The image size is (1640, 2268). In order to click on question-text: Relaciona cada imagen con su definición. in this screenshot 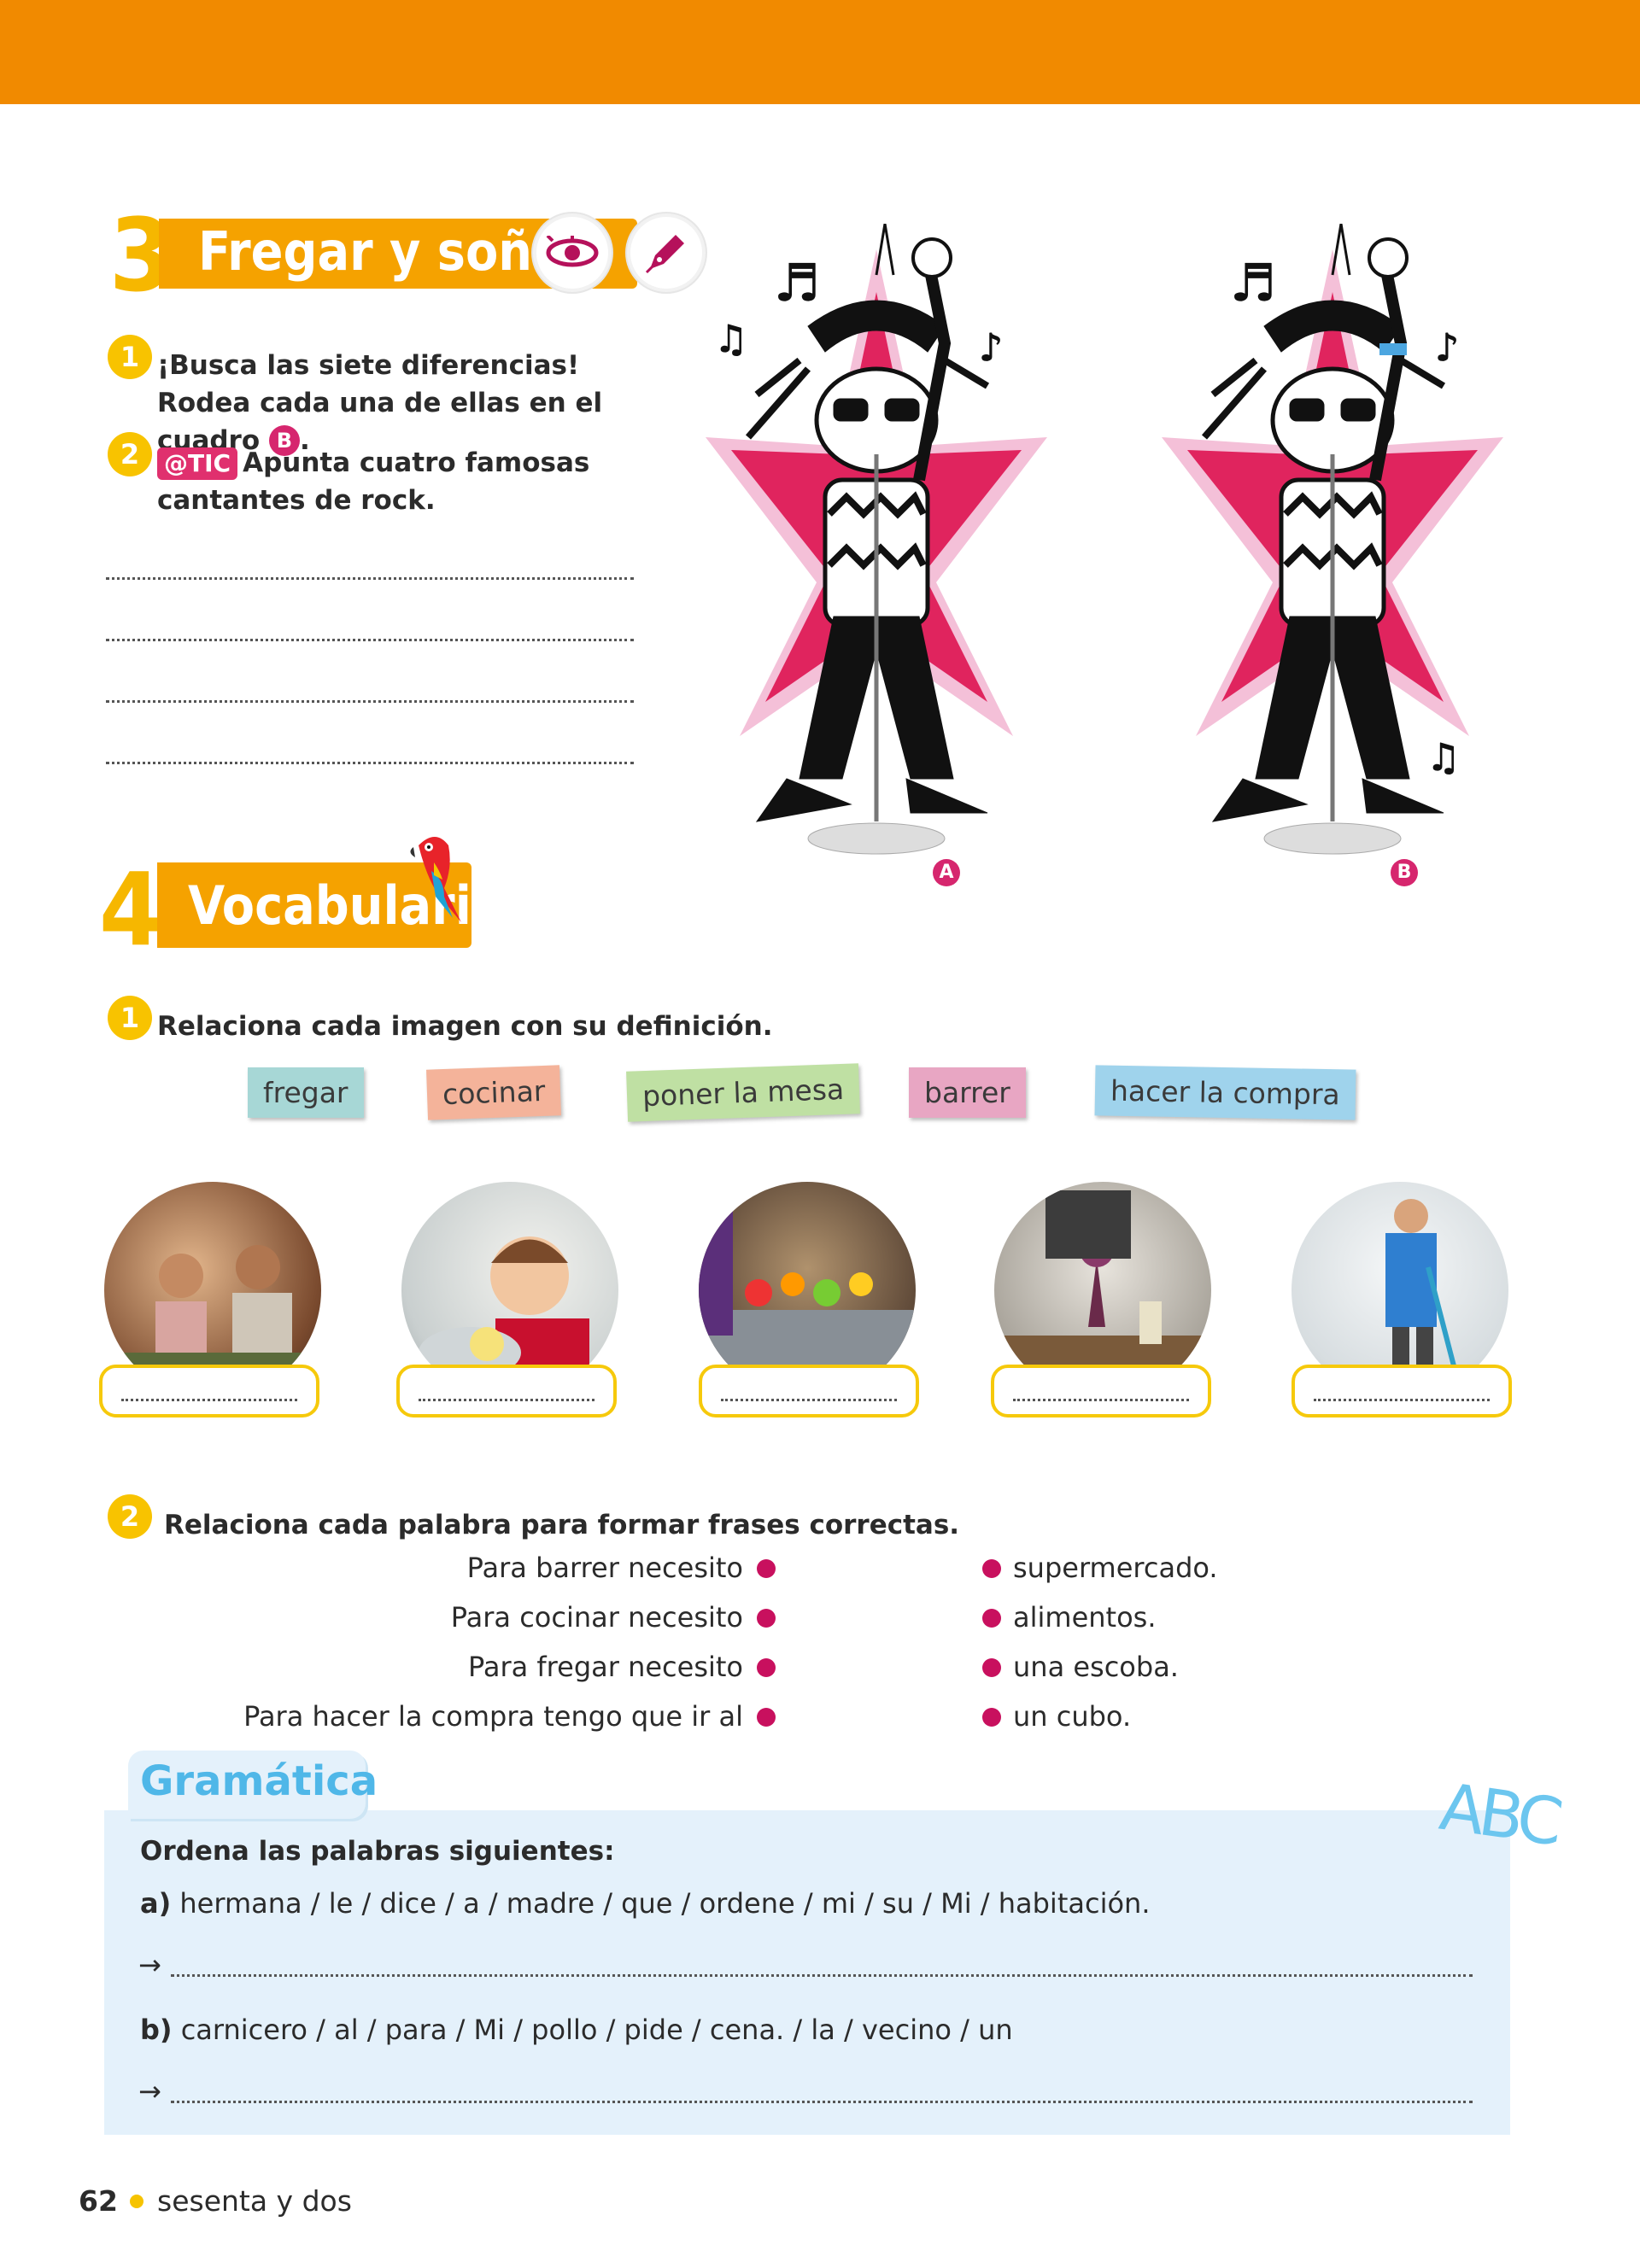, I will do `click(465, 1026)`.